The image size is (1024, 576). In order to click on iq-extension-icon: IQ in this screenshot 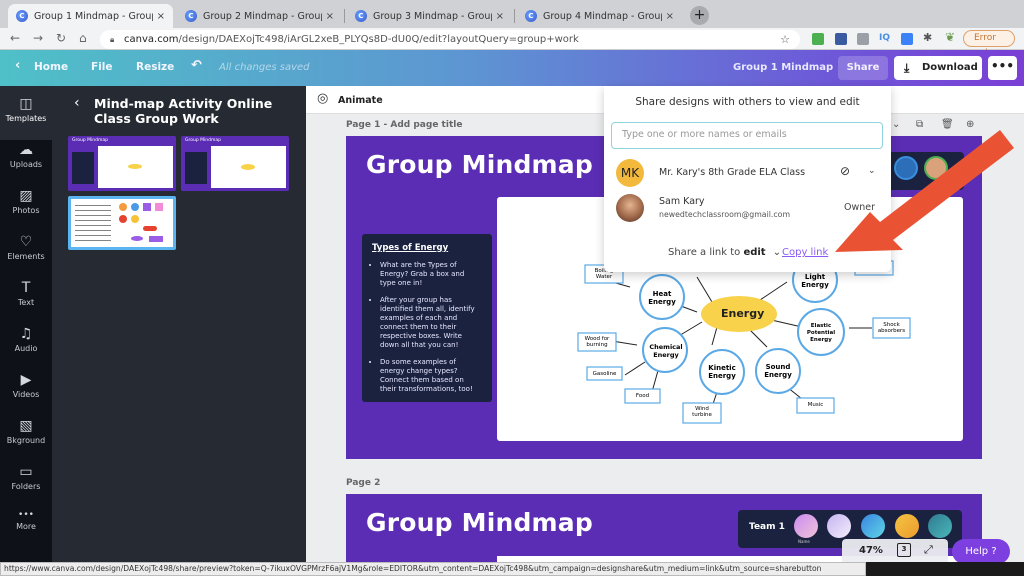, I will do `click(885, 39)`.